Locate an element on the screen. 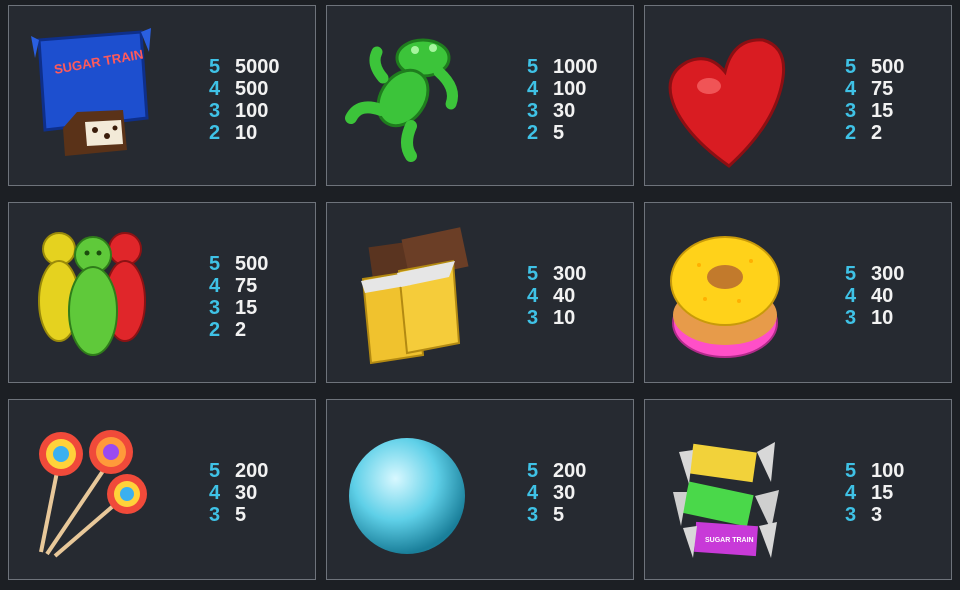  paytable-cell: 5 500 4 75 3 15 22 is located at coordinates (798, 95).